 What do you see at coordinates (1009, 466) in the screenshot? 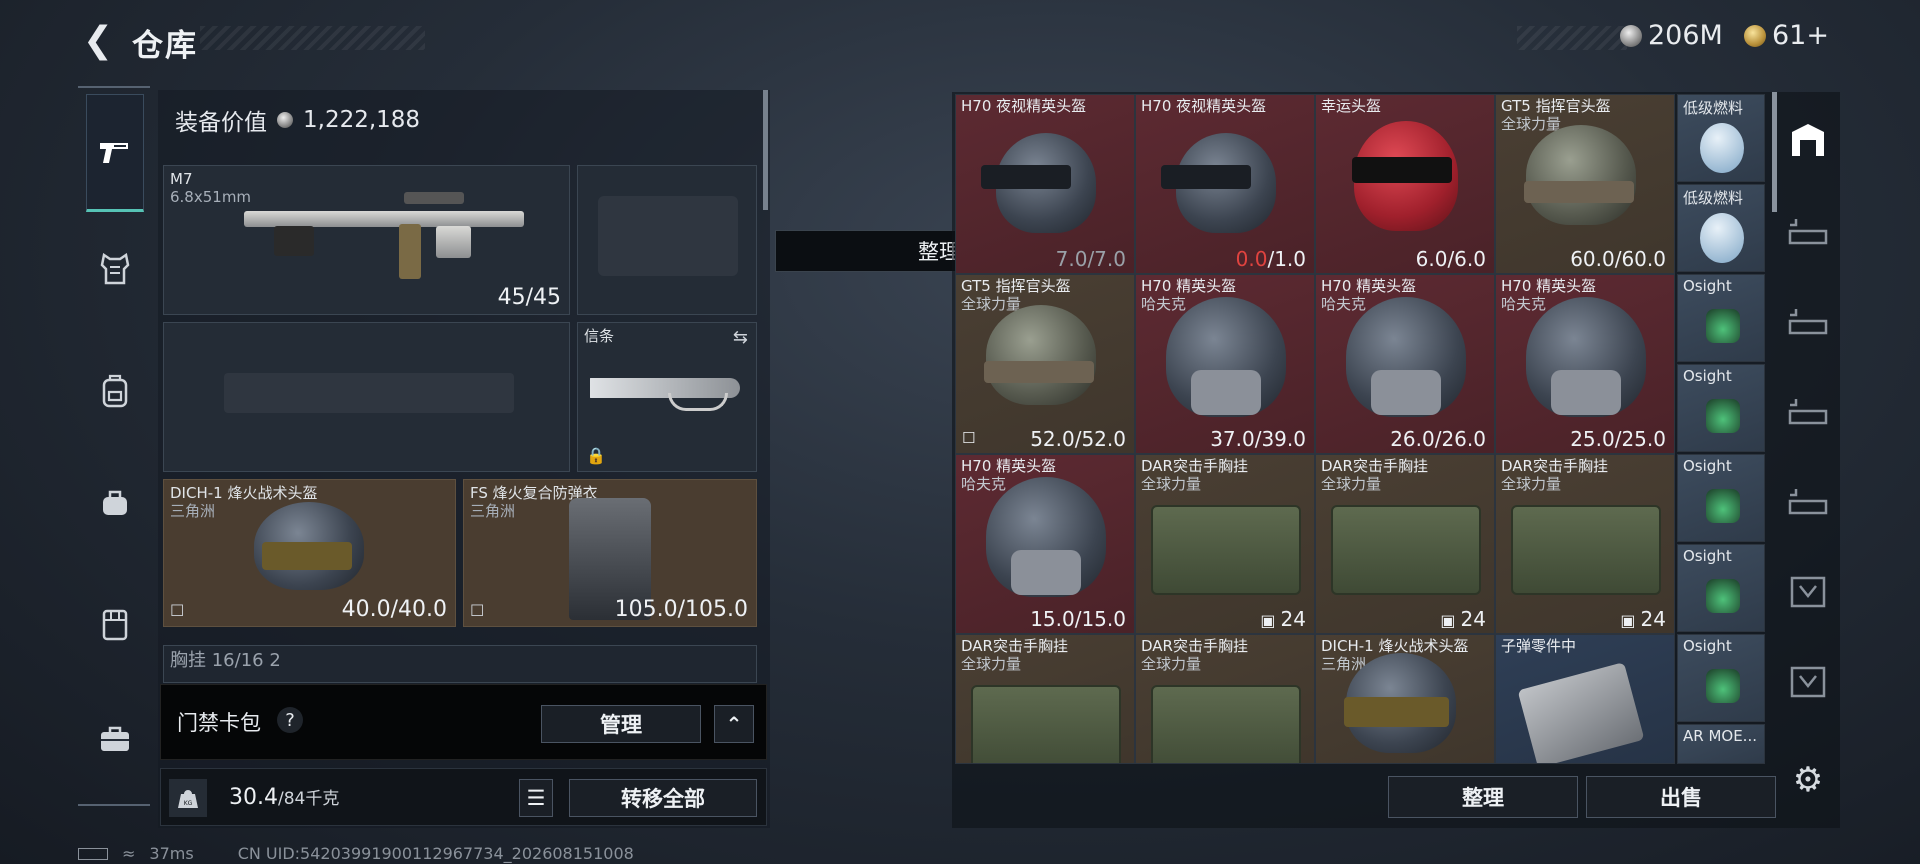
I see `item-name: H70 精英头盔` at bounding box center [1009, 466].